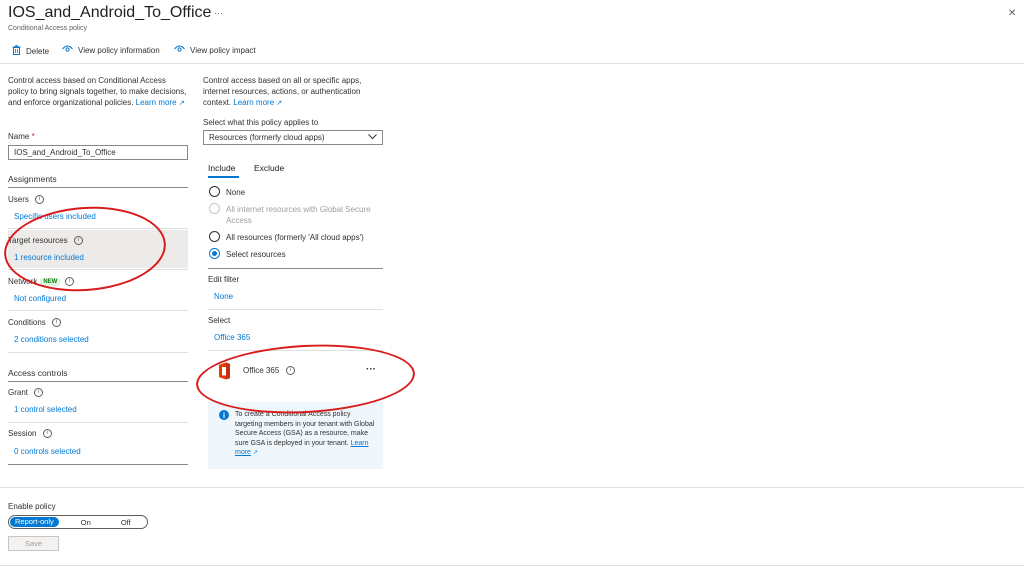  Describe the element at coordinates (372, 137) in the screenshot. I see `chevron-down-icon` at that location.